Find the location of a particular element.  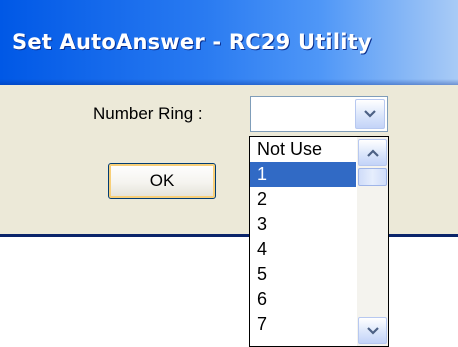

scroll-down-button is located at coordinates (372, 330).